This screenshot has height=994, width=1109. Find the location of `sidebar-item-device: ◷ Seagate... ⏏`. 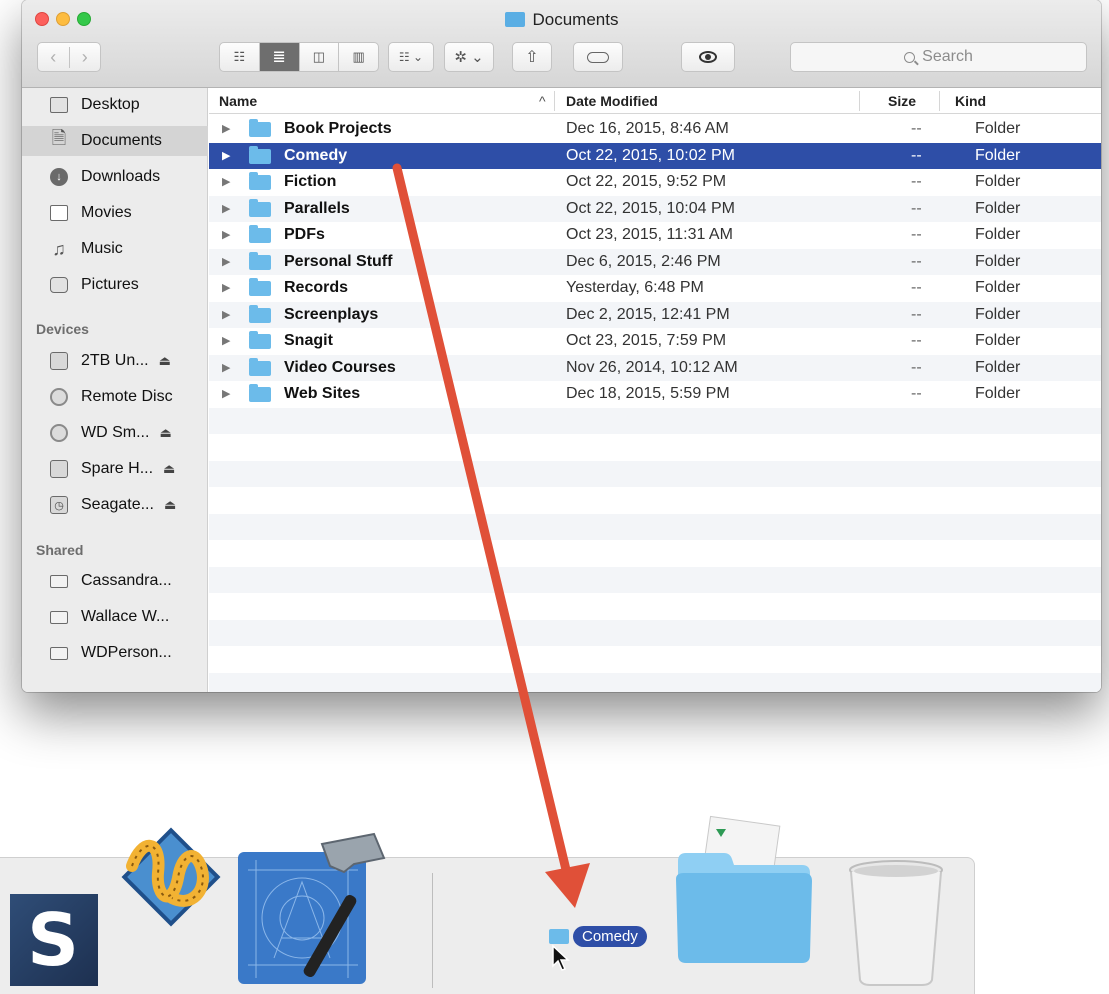

sidebar-item-device: ◷ Seagate... ⏏ is located at coordinates (115, 505).